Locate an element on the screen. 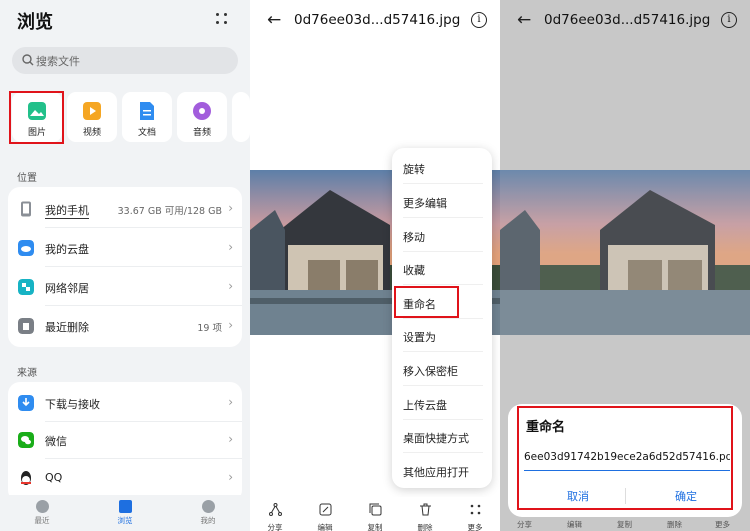  edit-button: 编辑 is located at coordinates (325, 516).